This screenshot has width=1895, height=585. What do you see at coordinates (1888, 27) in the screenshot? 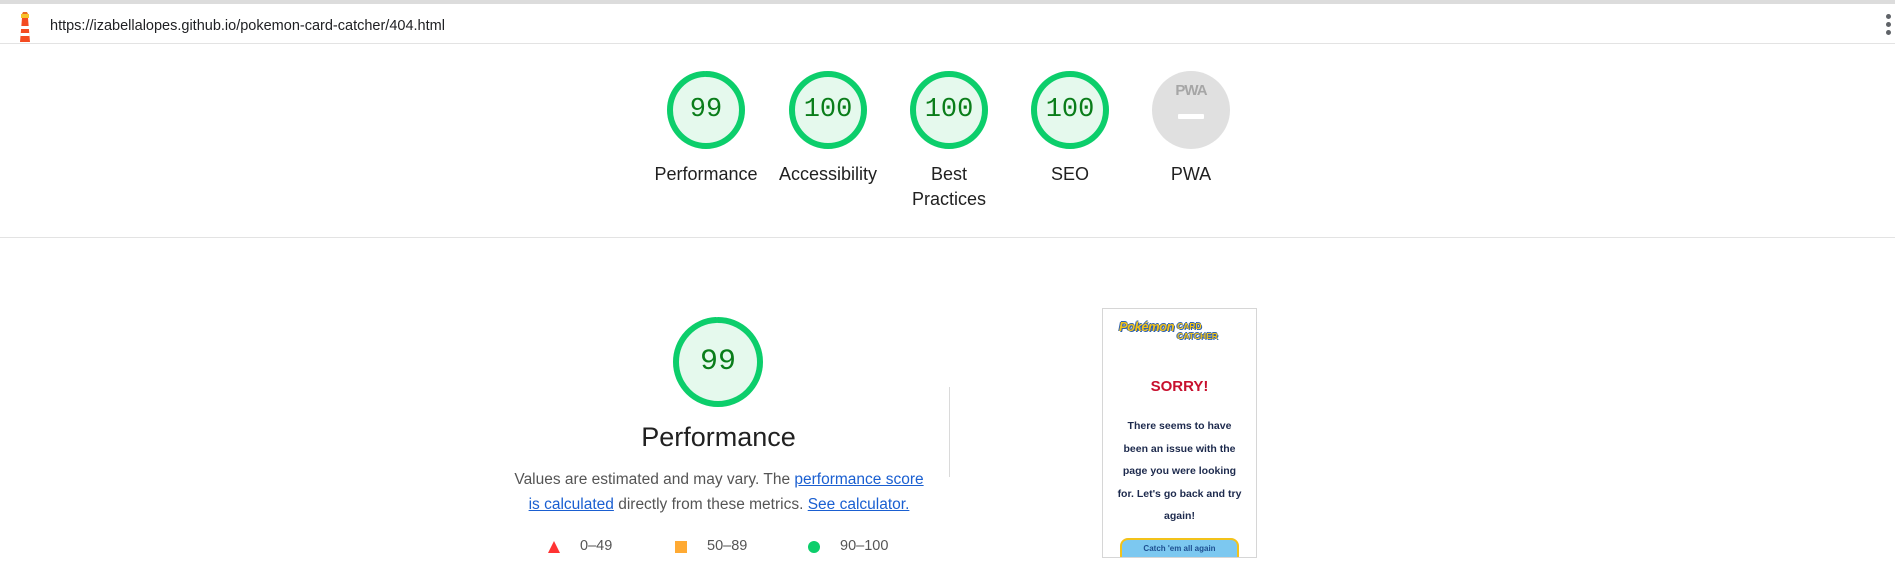
I see `vertical-dots-icon` at bounding box center [1888, 27].